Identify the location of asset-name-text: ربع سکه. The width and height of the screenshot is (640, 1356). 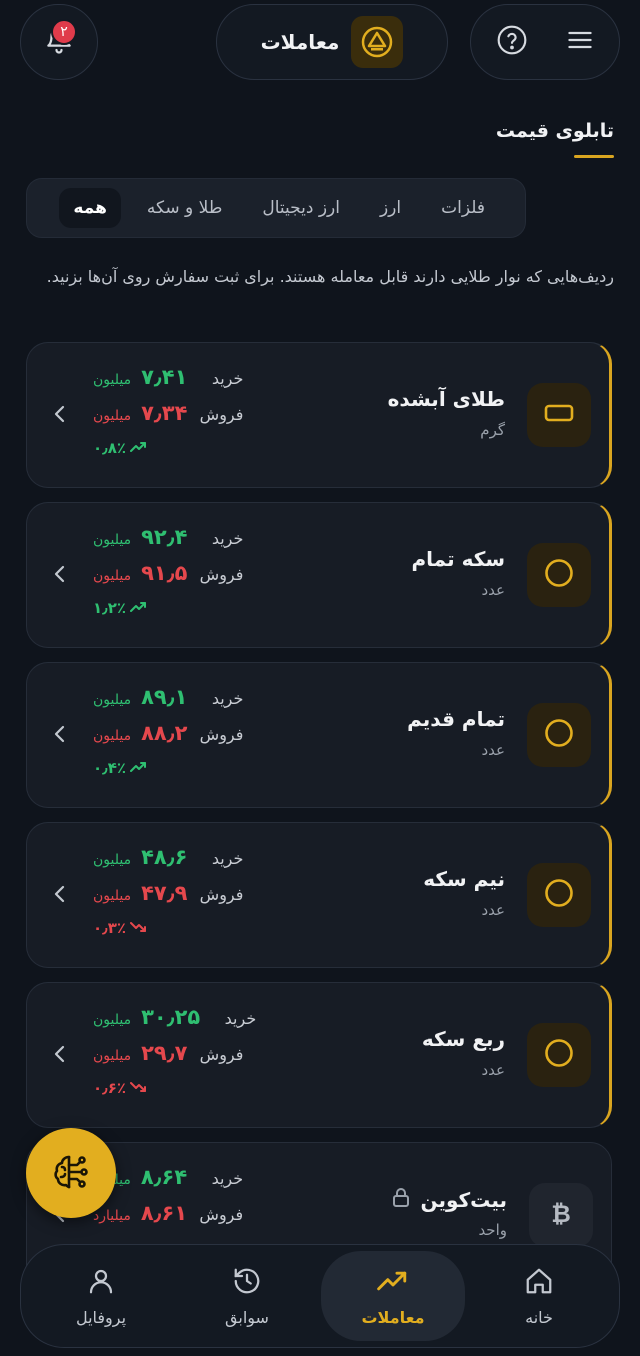
(463, 1039).